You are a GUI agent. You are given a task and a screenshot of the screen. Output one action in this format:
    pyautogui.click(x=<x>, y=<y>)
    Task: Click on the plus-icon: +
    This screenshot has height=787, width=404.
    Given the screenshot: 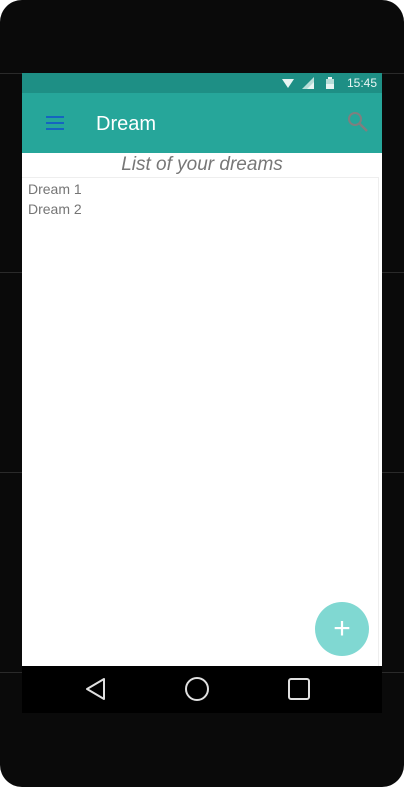 What is the action you would take?
    pyautogui.click(x=342, y=628)
    